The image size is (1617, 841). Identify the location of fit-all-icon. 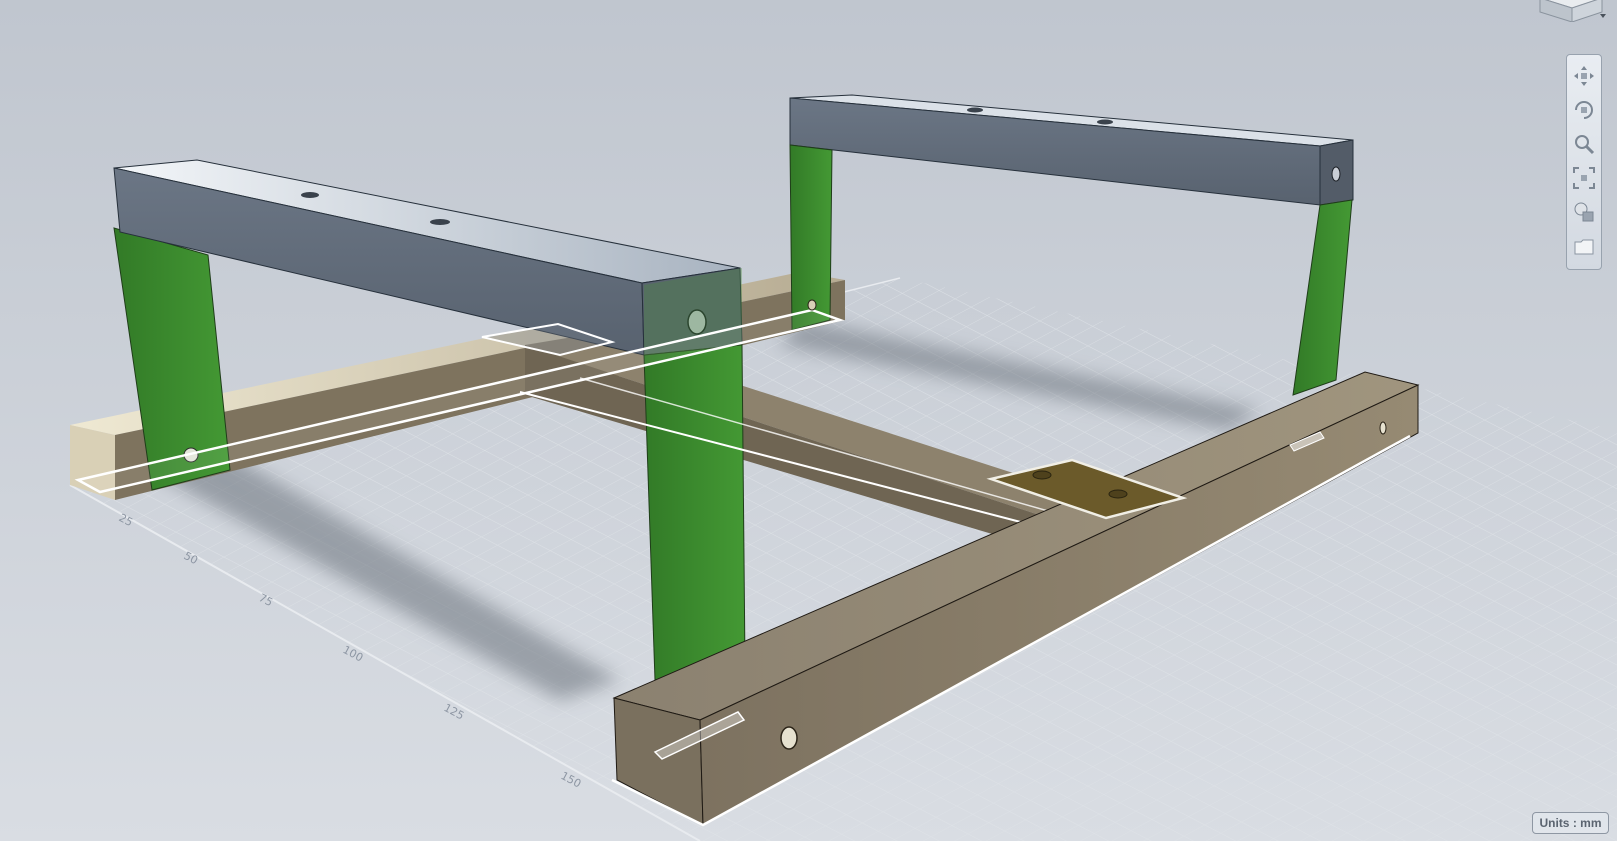
(1584, 178).